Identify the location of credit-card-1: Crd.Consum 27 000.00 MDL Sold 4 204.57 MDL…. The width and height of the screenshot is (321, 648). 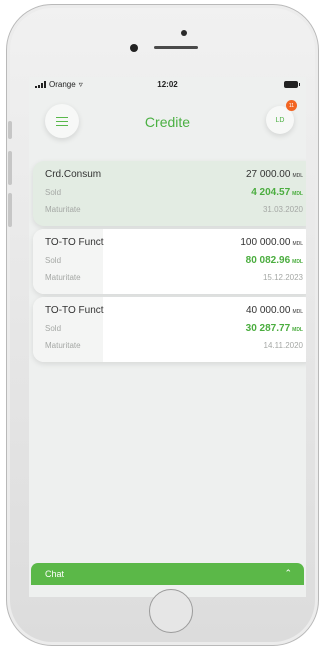
(169, 193).